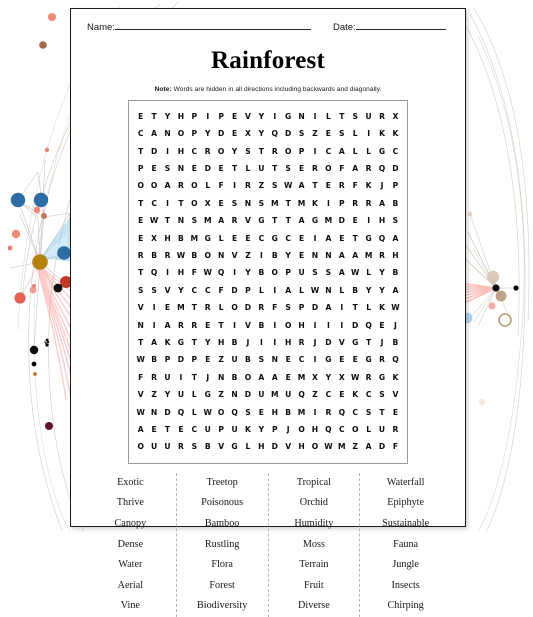  I want to click on word-list-item: Flora, so click(222, 565).